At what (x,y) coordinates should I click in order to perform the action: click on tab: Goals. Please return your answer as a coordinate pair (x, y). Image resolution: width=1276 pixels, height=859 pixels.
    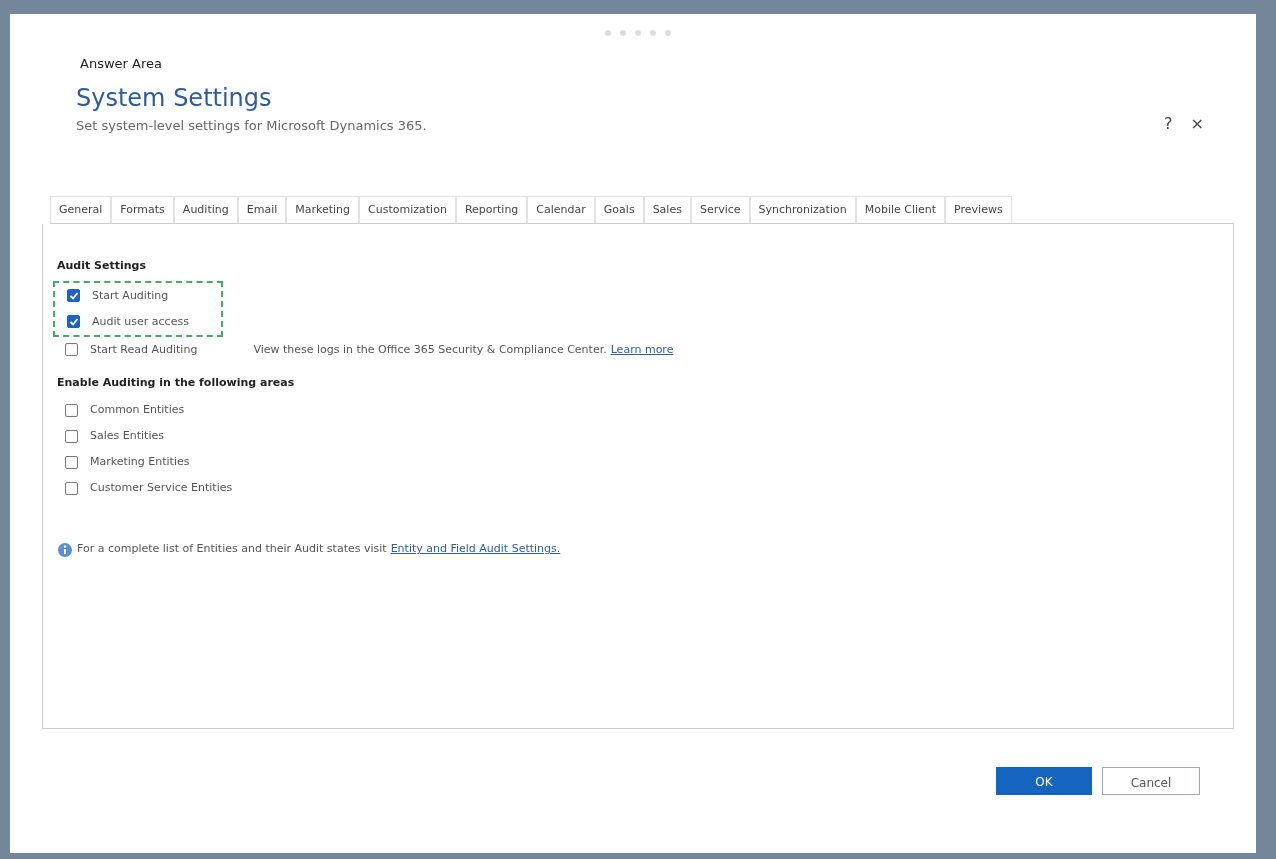
    Looking at the image, I should click on (619, 209).